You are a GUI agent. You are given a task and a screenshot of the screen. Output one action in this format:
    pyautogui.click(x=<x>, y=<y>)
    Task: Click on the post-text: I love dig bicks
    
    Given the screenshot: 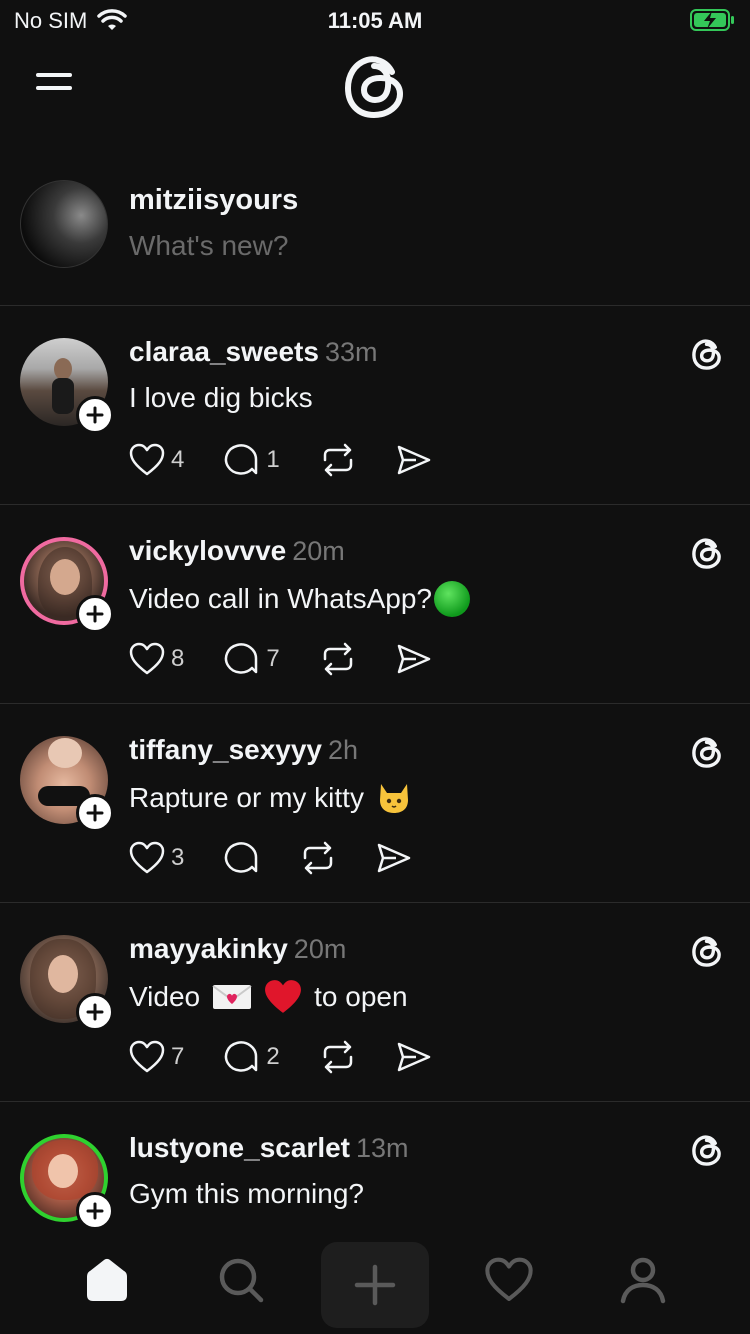 What is the action you would take?
    pyautogui.click(x=221, y=397)
    